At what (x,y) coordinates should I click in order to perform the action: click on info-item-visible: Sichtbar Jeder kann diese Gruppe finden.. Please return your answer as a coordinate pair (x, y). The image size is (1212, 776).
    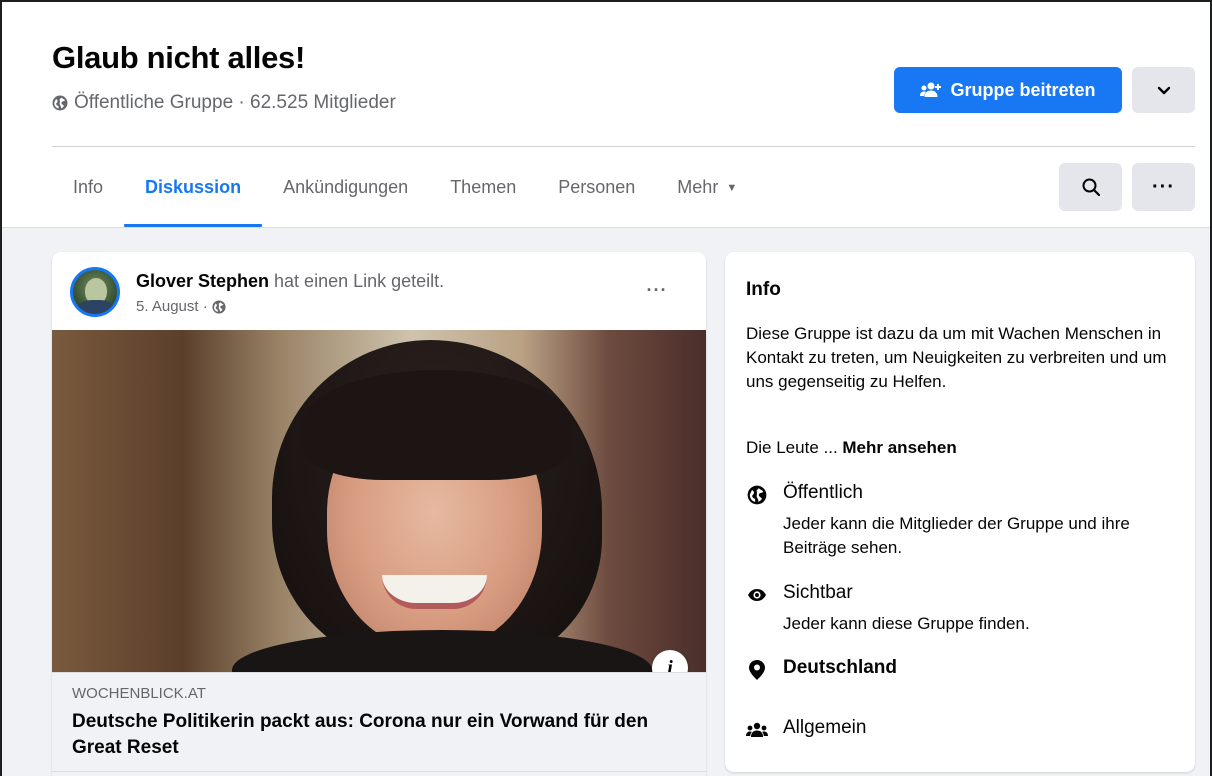
    Looking at the image, I should click on (961, 612).